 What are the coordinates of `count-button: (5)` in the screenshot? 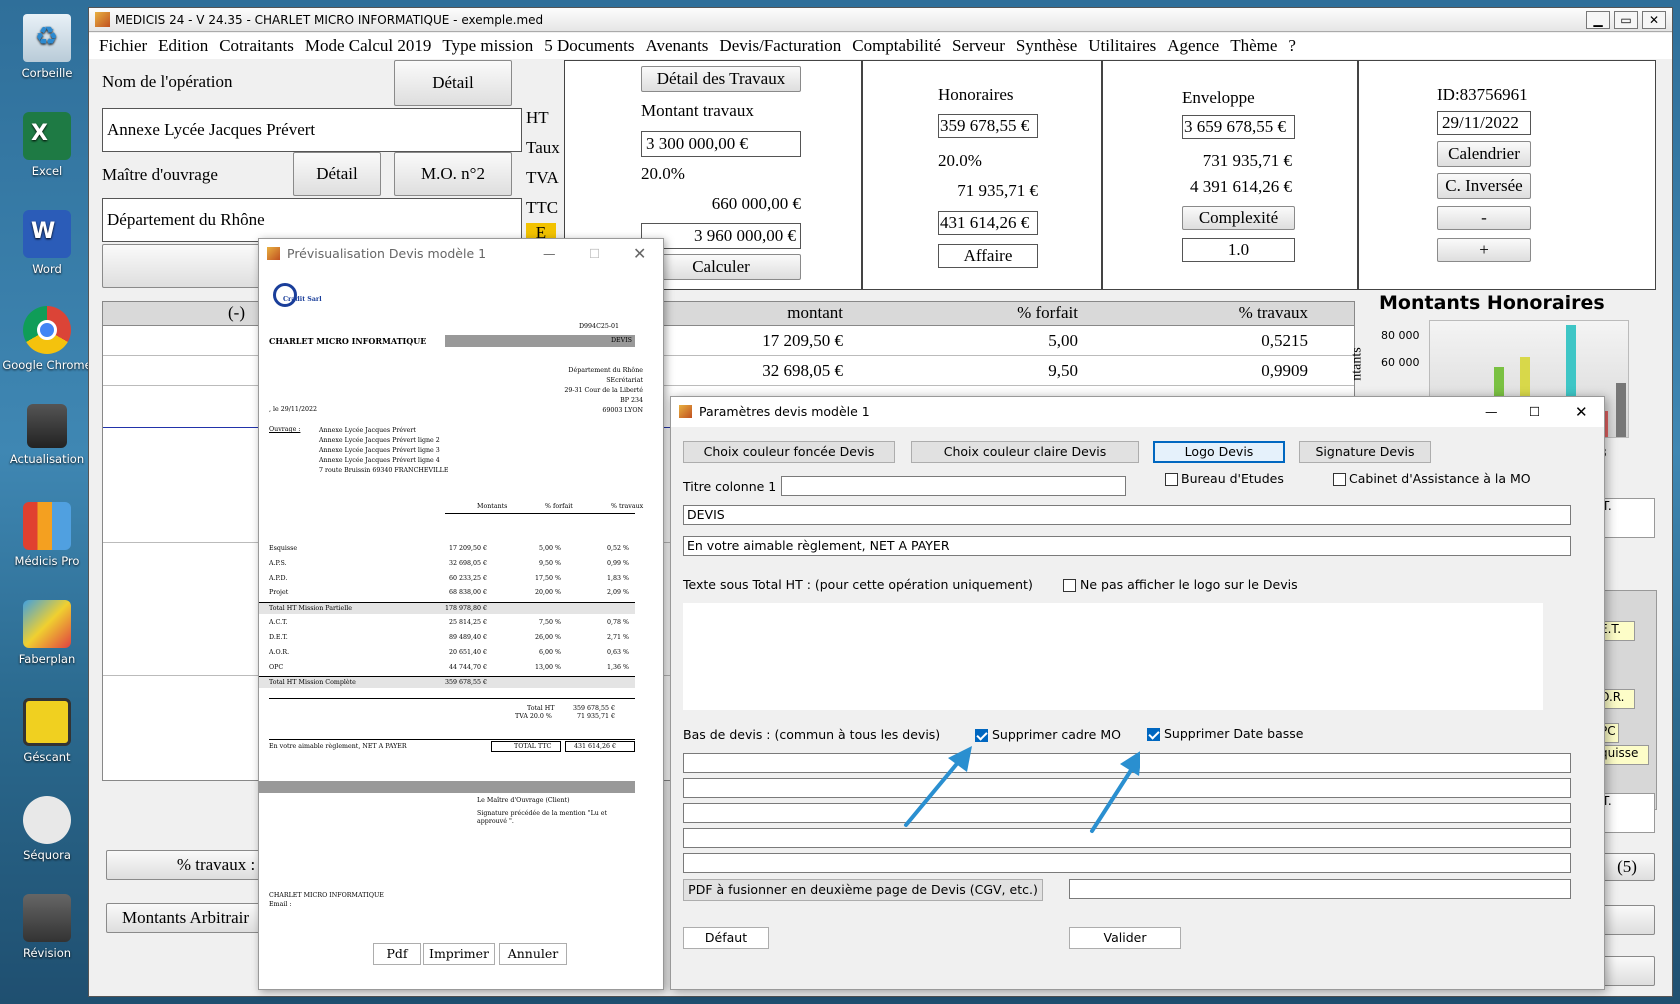 It's located at (1627, 867).